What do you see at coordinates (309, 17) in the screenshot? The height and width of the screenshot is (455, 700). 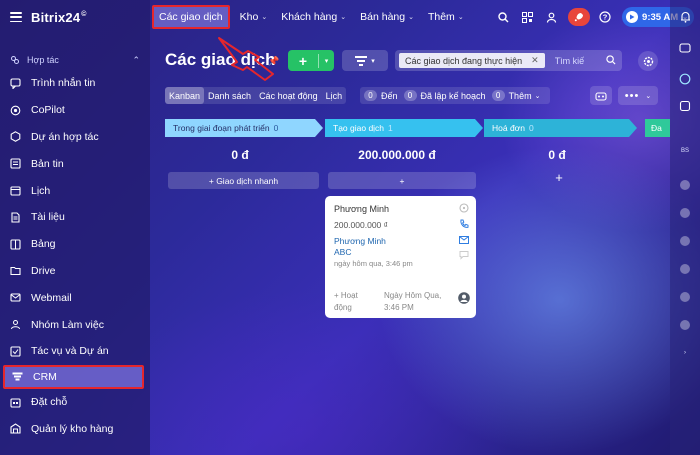 I see `topnav-label: Khách hàng` at bounding box center [309, 17].